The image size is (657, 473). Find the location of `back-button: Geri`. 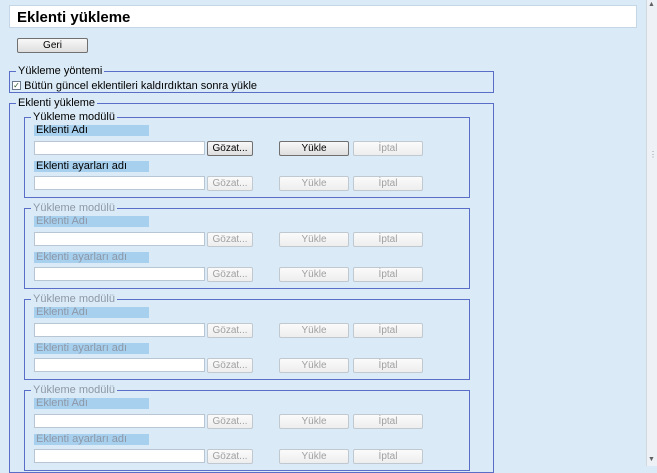

back-button: Geri is located at coordinates (52, 45).